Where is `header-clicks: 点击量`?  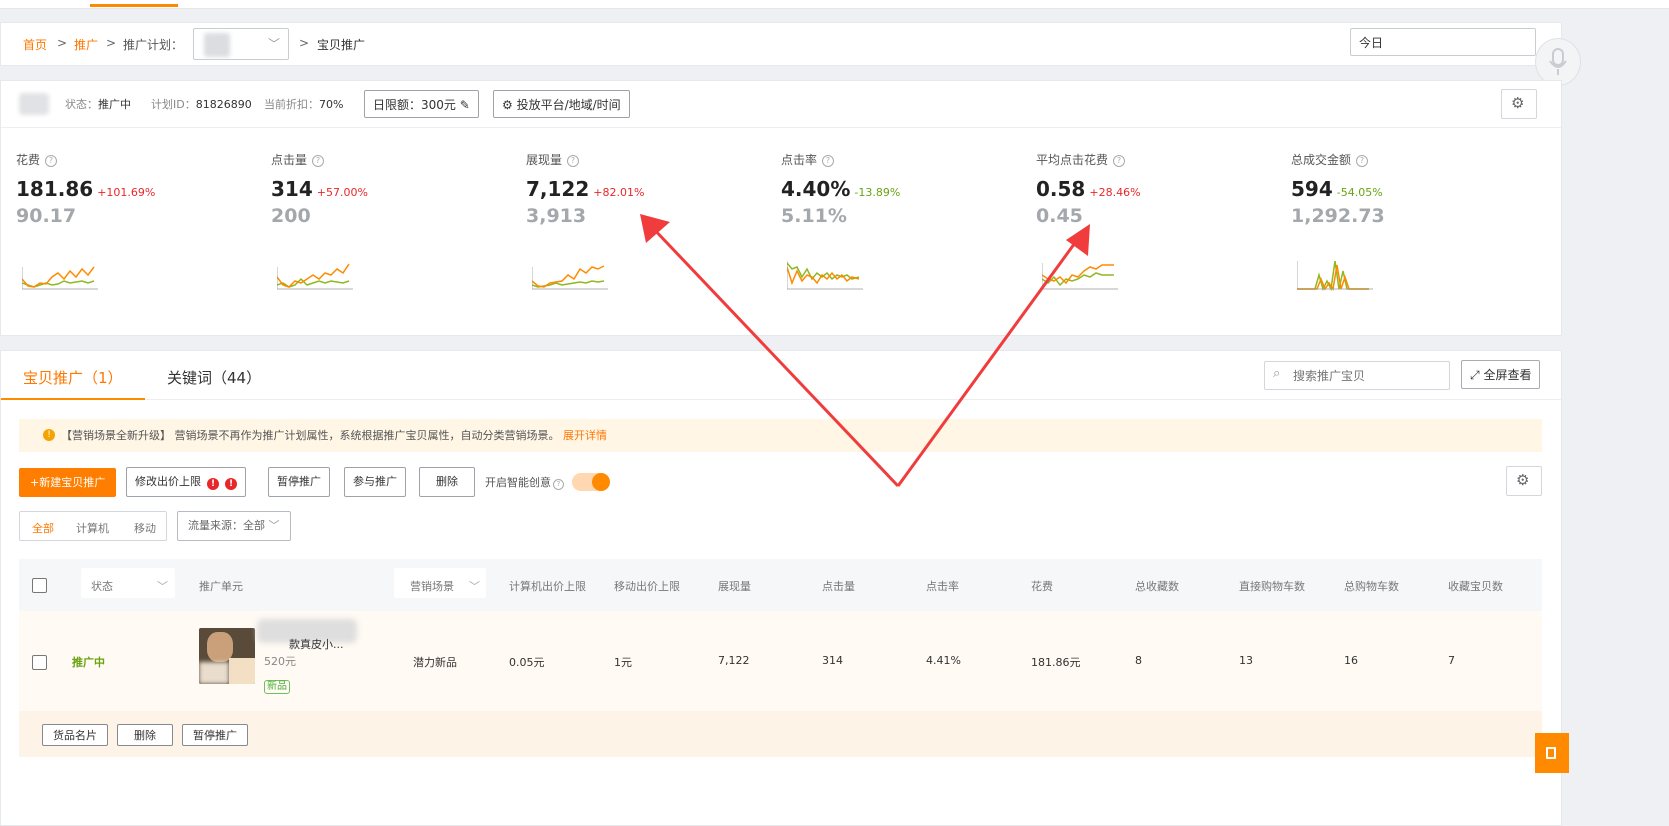 header-clicks: 点击量 is located at coordinates (838, 586).